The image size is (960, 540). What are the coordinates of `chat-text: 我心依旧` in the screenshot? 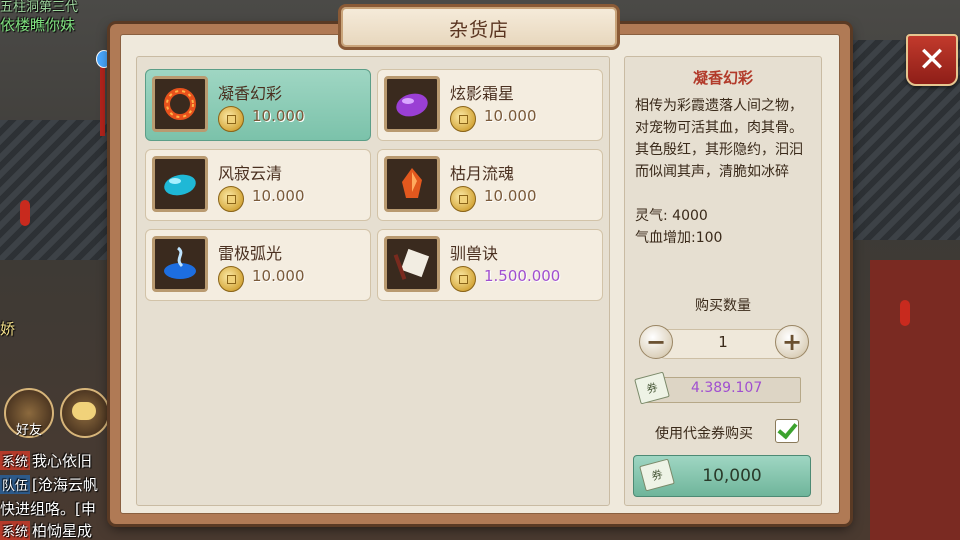 It's located at (62, 461).